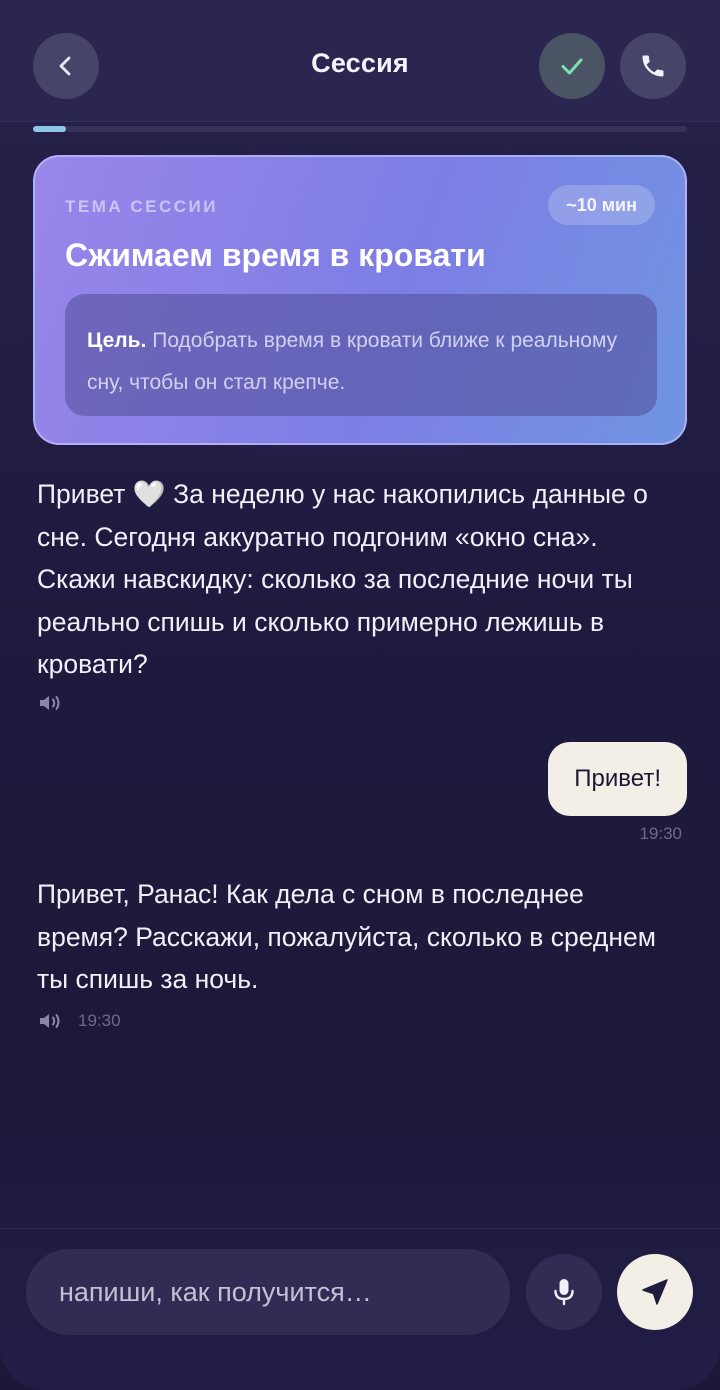 This screenshot has width=720, height=1390. What do you see at coordinates (268, 1292) in the screenshot?
I see `message-input` at bounding box center [268, 1292].